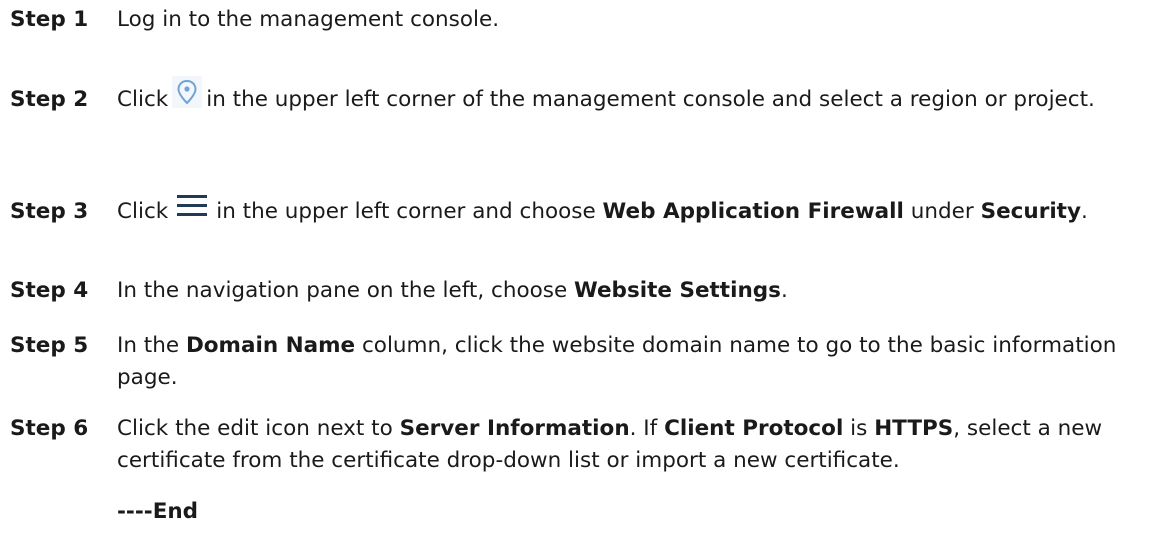  Describe the element at coordinates (49, 211) in the screenshot. I see `step-label: Step 3` at that location.